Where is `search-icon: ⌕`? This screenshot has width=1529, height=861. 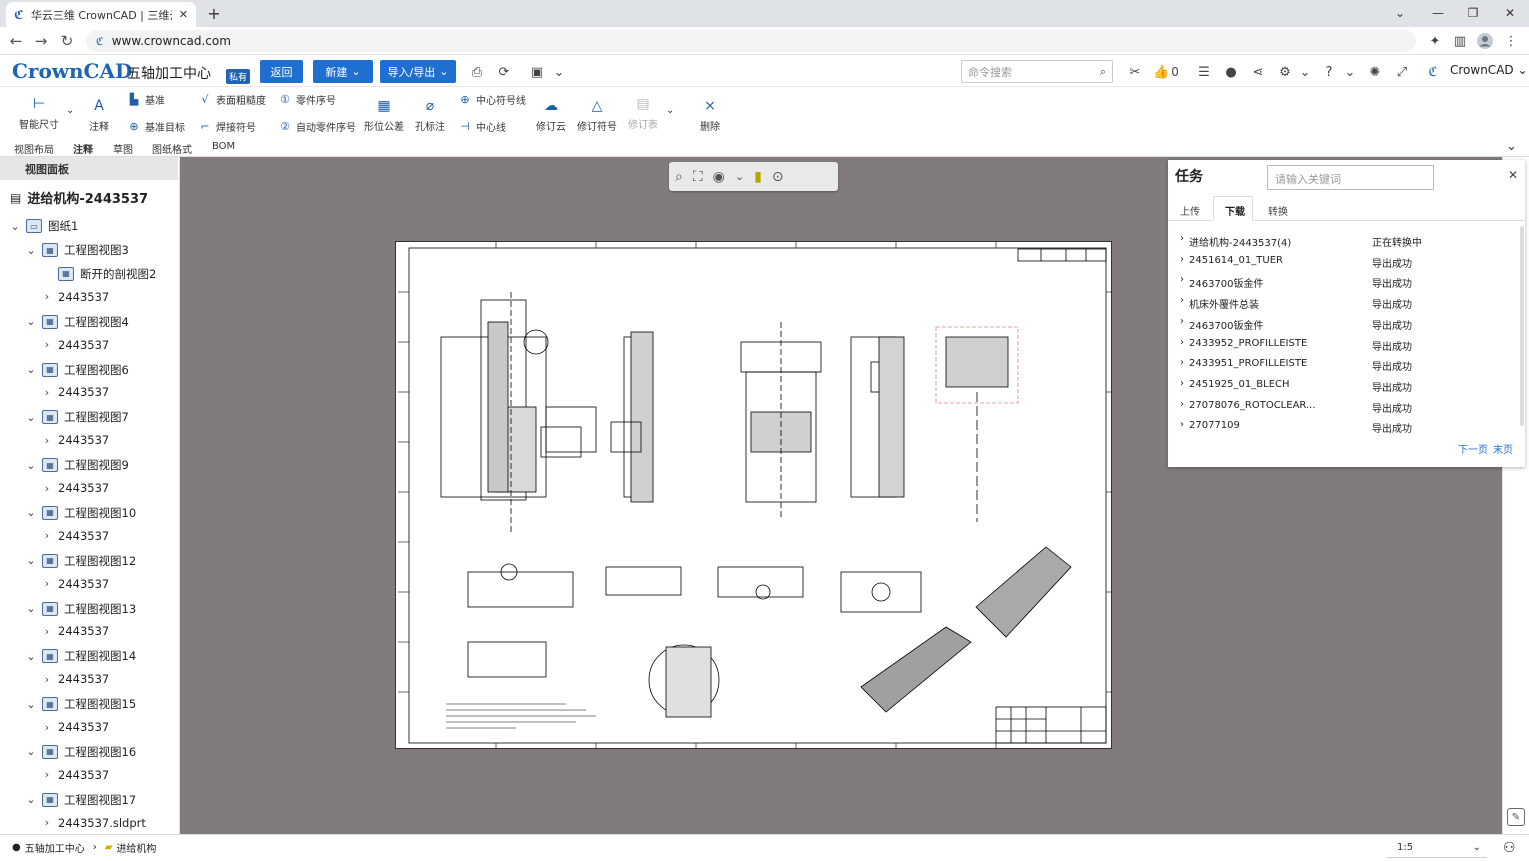
search-icon: ⌕ is located at coordinates (1103, 72).